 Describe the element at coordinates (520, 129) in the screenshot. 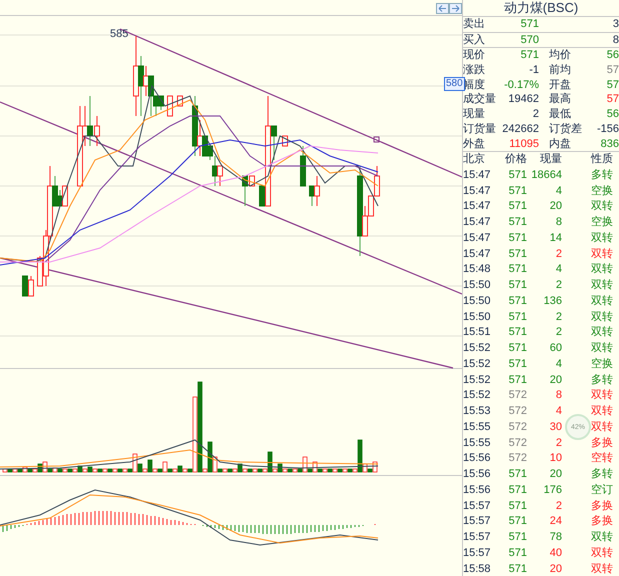

I see `quote-value: 242662` at that location.